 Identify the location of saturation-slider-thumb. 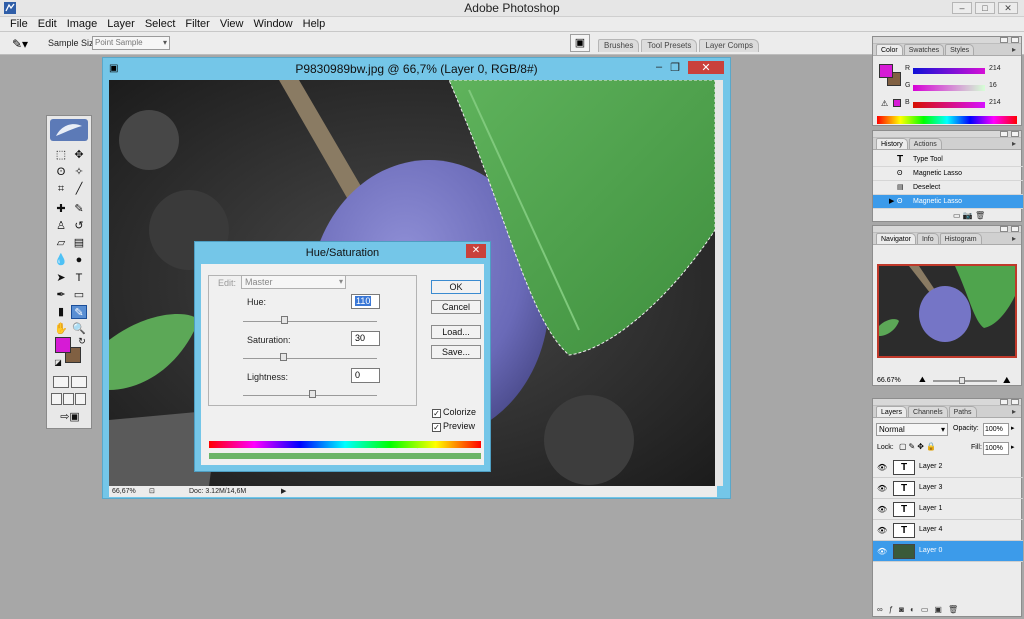
(283, 357).